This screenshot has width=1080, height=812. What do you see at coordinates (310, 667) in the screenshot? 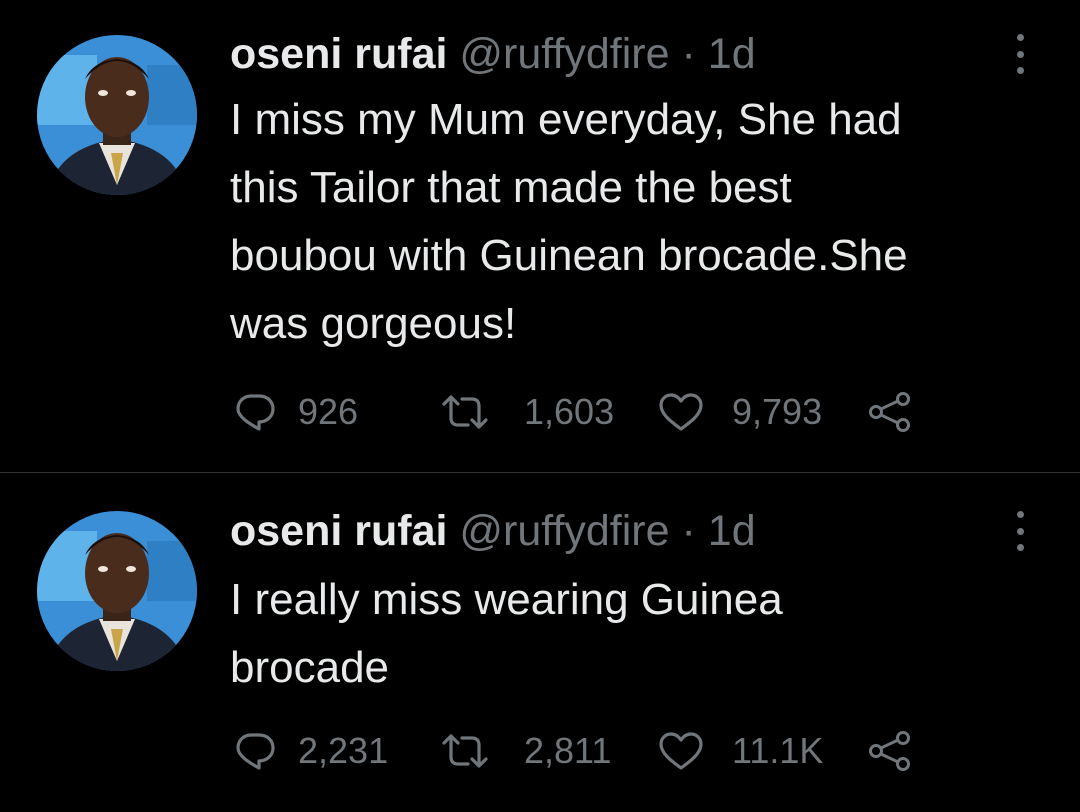
I see `tweet-text-line: brocade` at bounding box center [310, 667].